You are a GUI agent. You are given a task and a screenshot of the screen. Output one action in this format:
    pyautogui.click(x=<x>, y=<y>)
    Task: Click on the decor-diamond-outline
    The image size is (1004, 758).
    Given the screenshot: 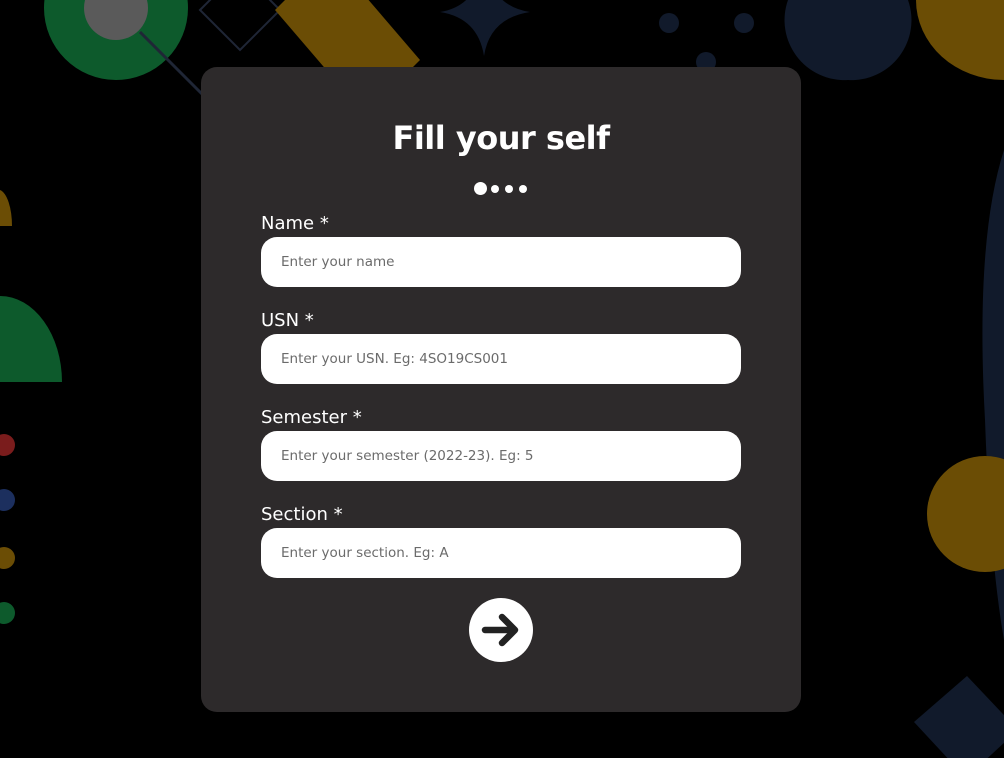 What is the action you would take?
    pyautogui.click(x=240, y=26)
    